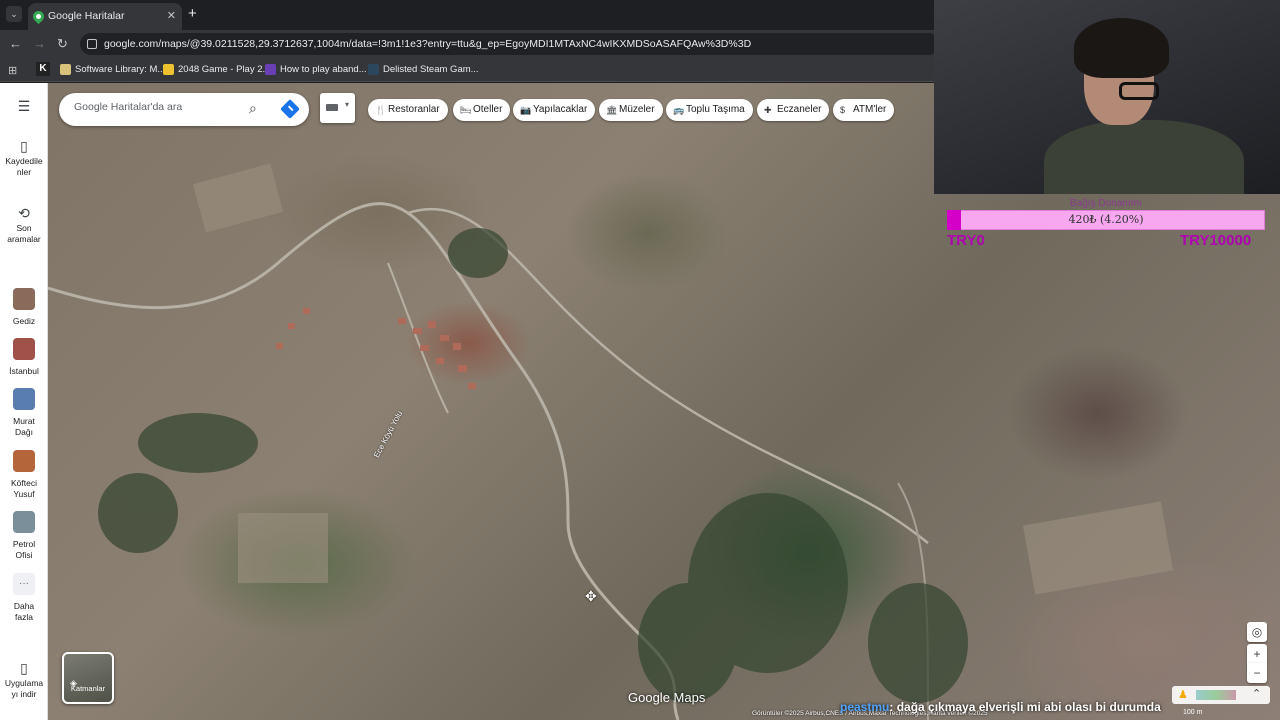 The height and width of the screenshot is (720, 1280). I want to click on category-icon: 🚌, so click(679, 110).